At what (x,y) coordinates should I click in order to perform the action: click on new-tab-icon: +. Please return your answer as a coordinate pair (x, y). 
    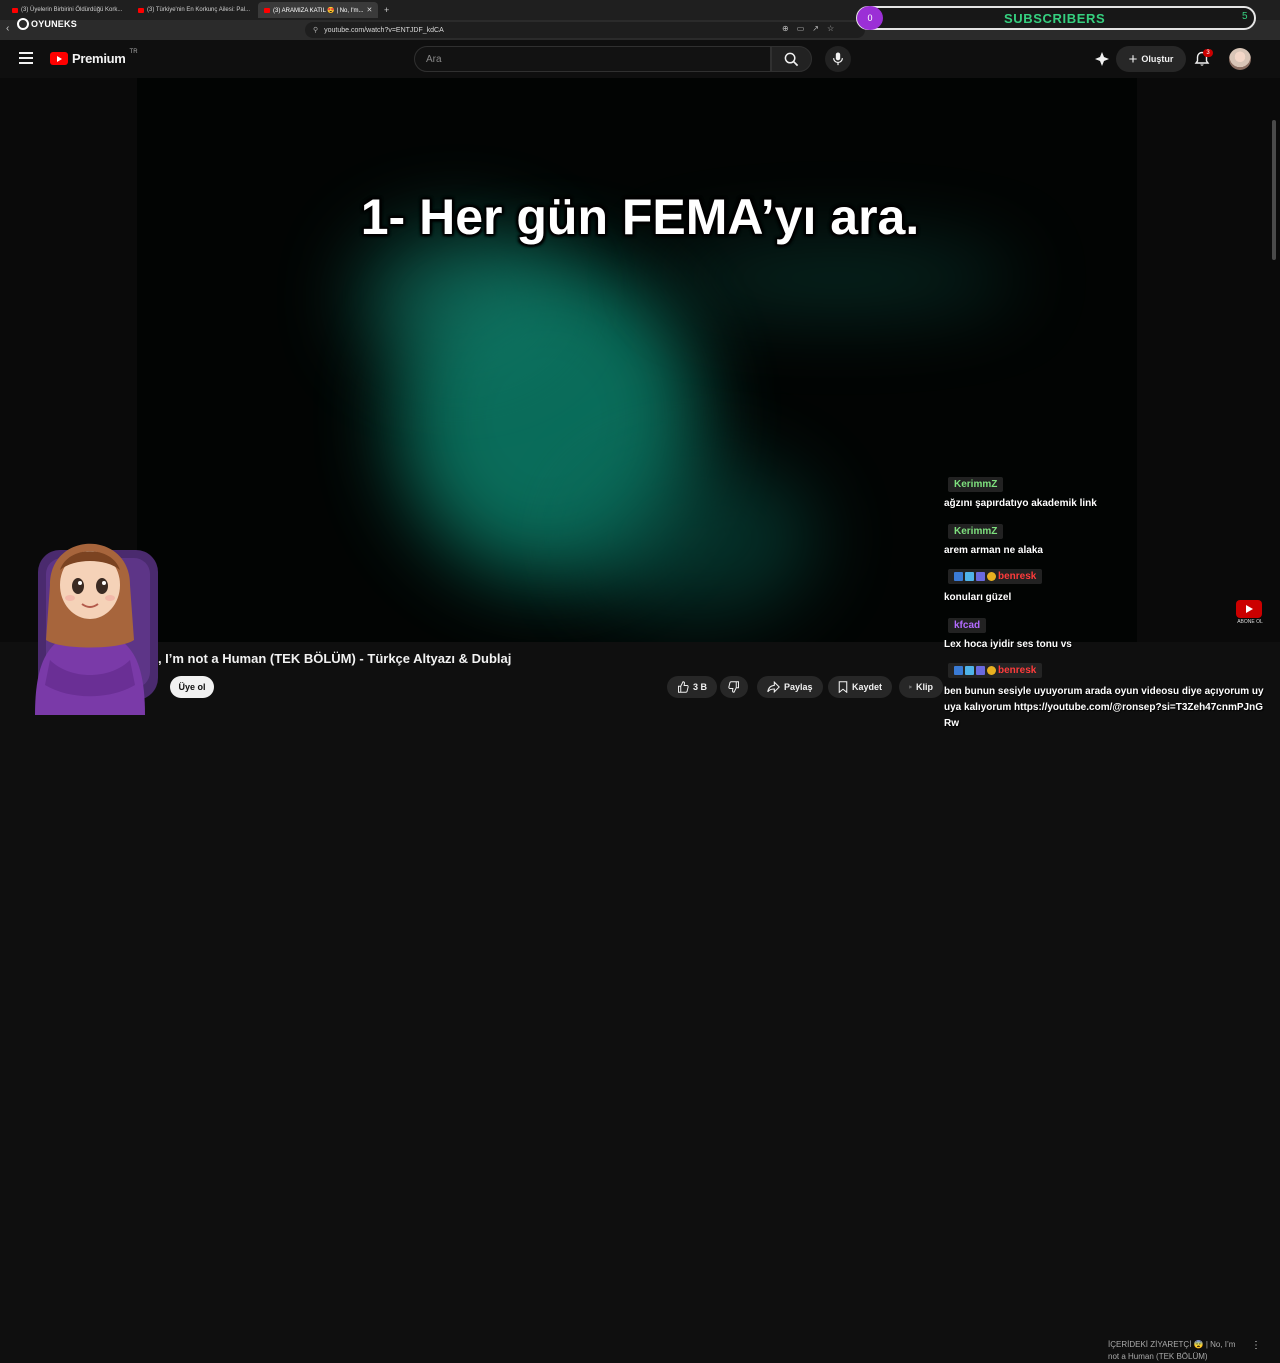
    Looking at the image, I should click on (386, 10).